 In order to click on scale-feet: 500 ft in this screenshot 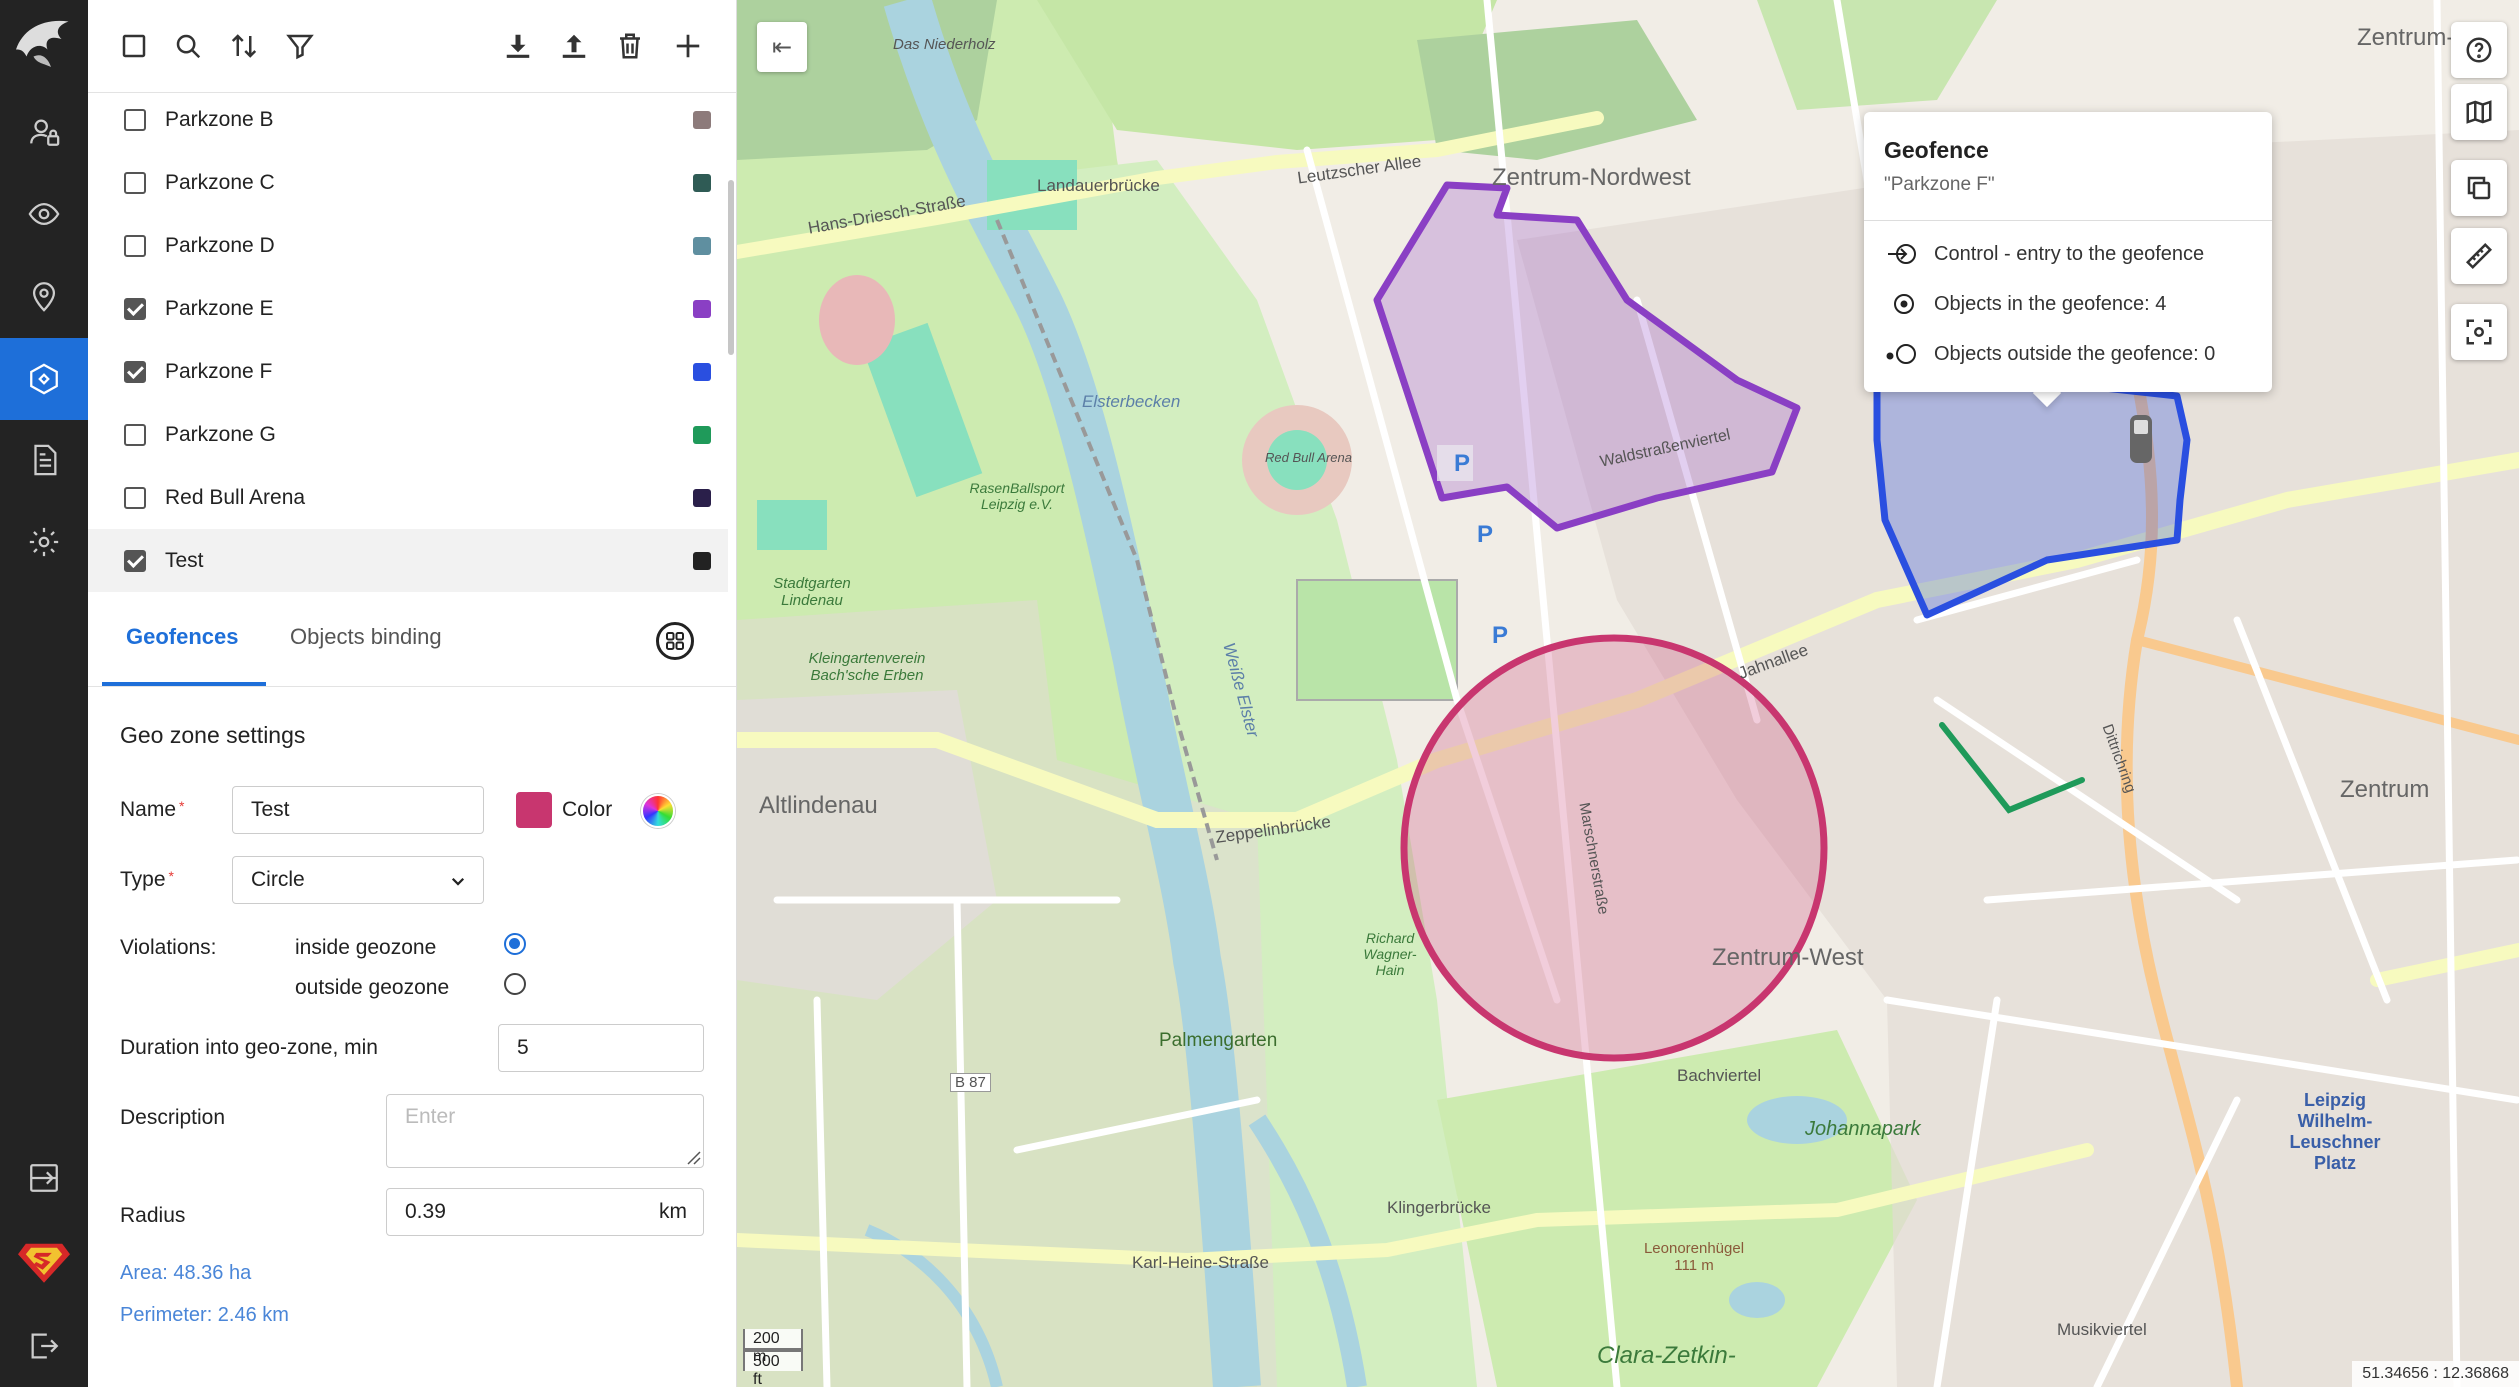, I will do `click(773, 1368)`.